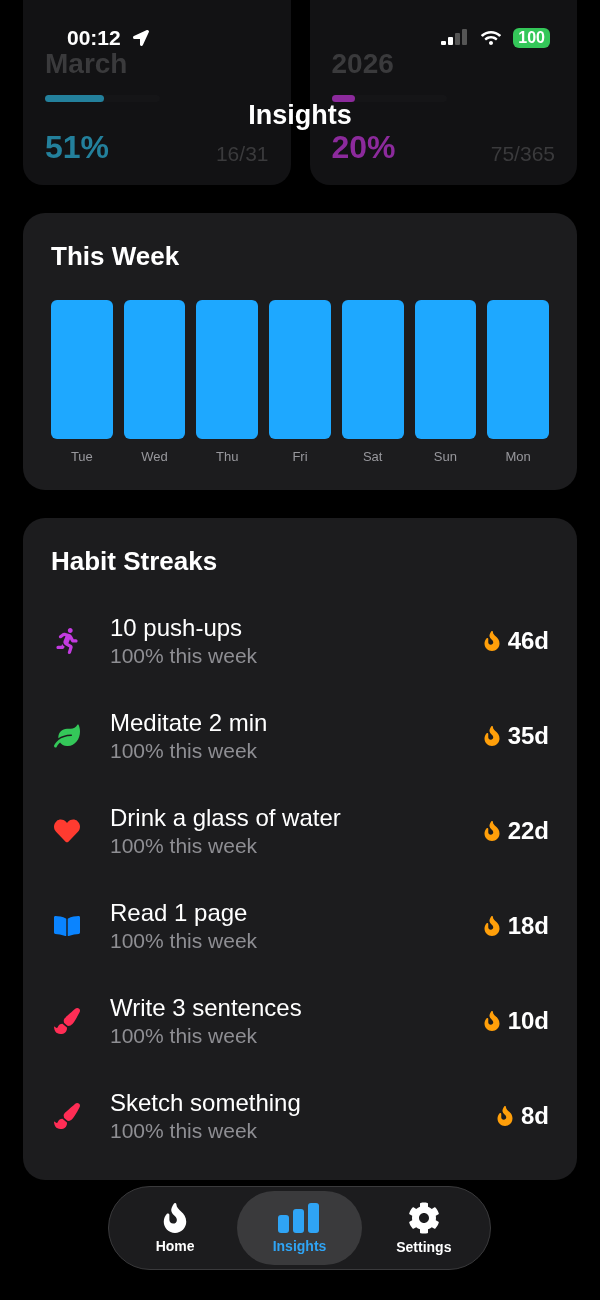 The image size is (600, 1300). Describe the element at coordinates (227, 456) in the screenshot. I see `day-label: Thu` at that location.